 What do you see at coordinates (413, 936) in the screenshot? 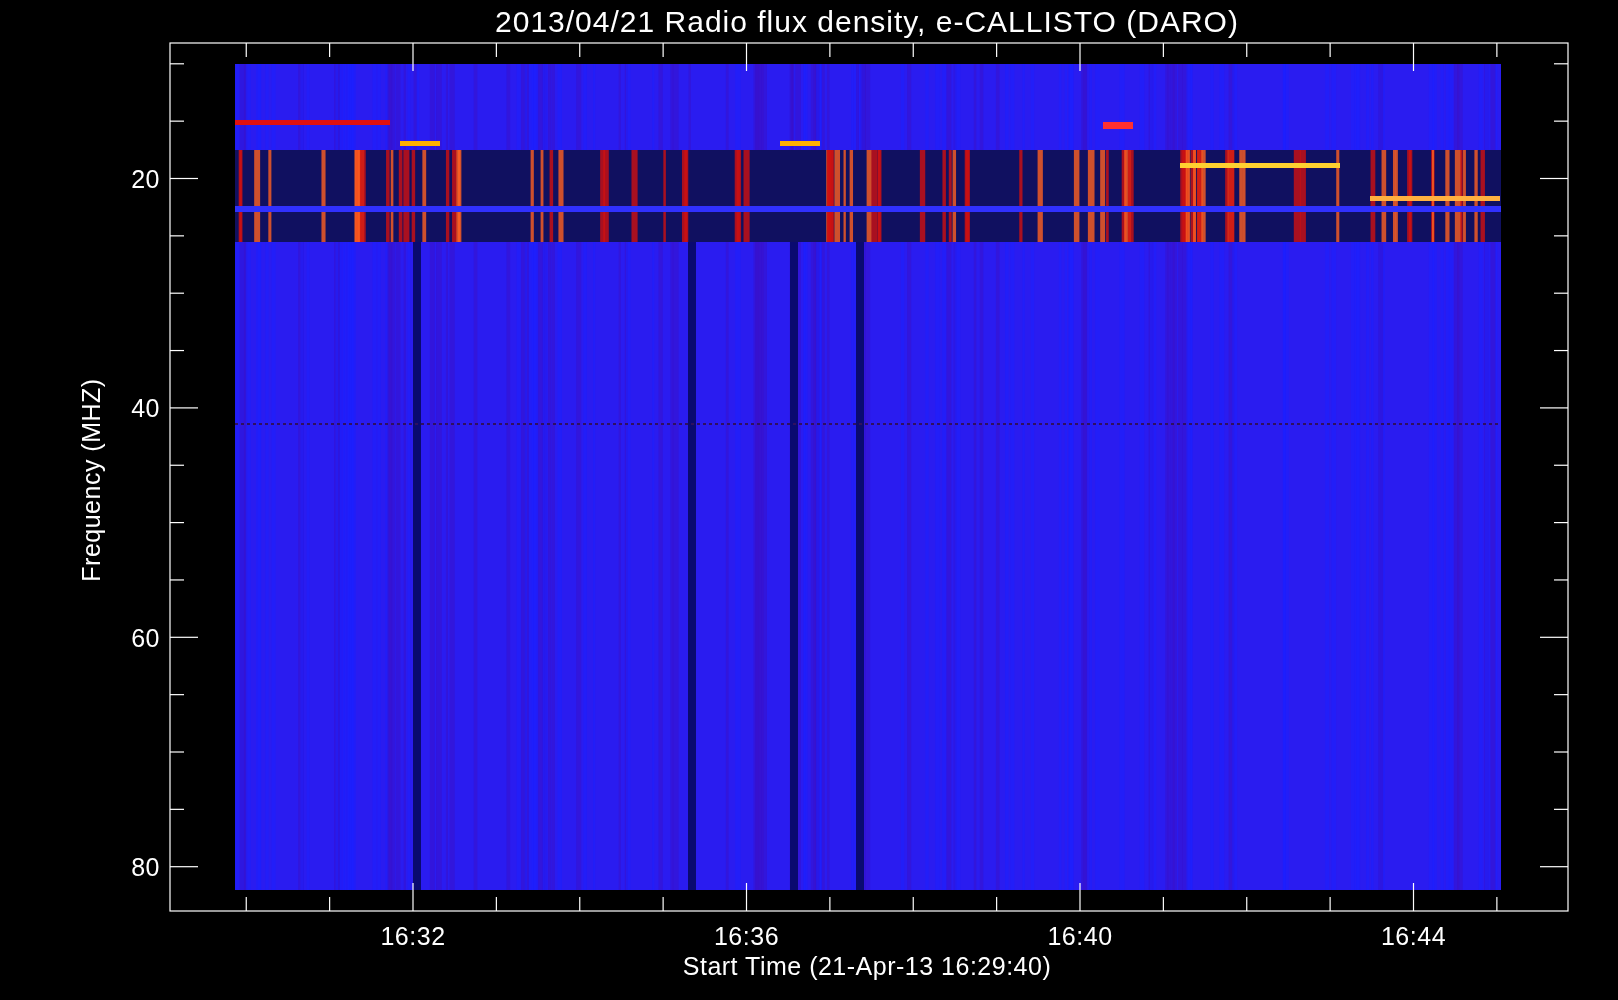
I see `x-tick-label: 16:32` at bounding box center [413, 936].